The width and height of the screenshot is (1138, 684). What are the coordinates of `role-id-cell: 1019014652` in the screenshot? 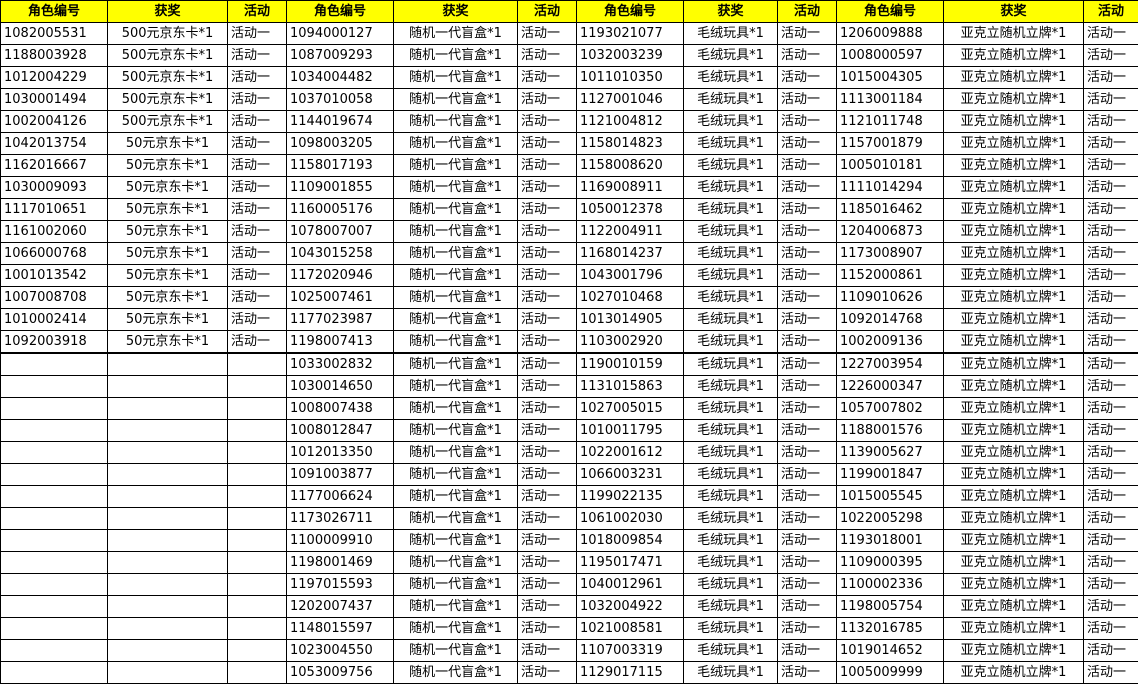 It's located at (890, 651).